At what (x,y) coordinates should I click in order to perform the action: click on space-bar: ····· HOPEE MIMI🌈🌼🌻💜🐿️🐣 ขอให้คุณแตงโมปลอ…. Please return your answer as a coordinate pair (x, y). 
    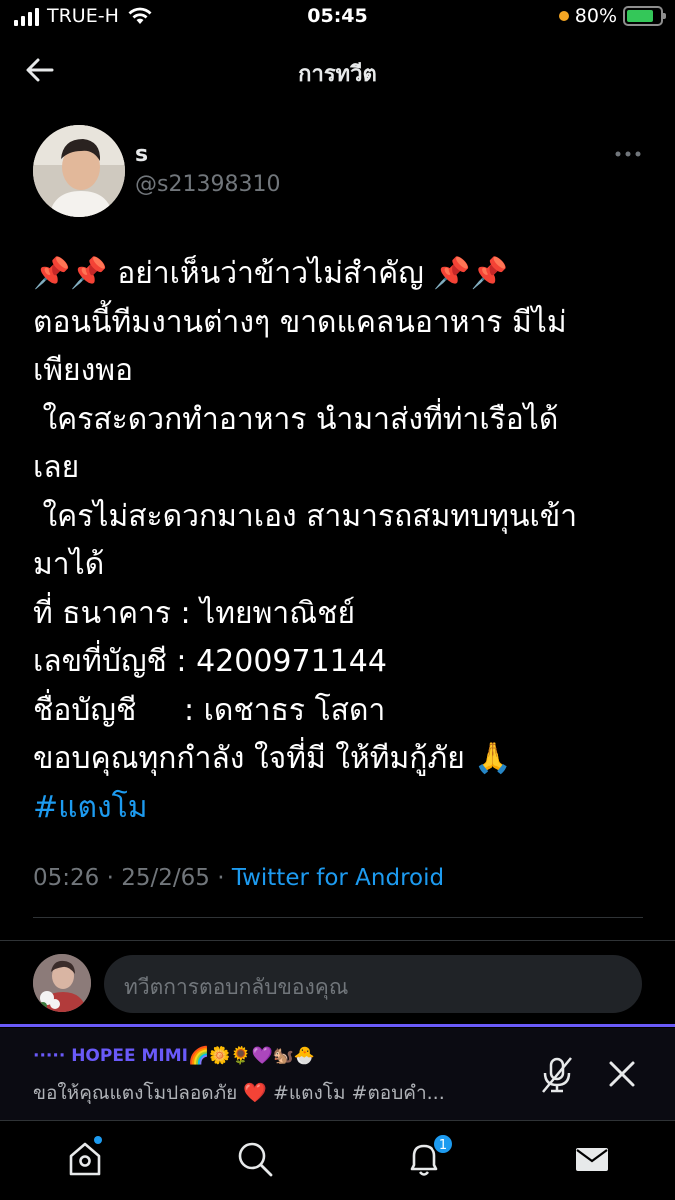
    Looking at the image, I should click on (337, 1074).